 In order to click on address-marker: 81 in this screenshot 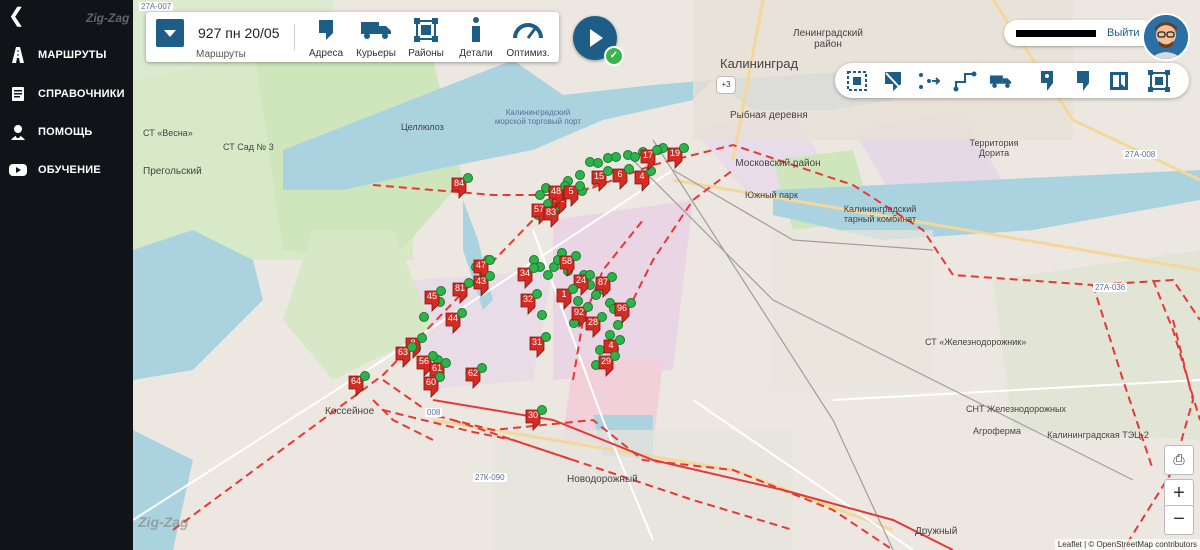, I will do `click(463, 291)`.